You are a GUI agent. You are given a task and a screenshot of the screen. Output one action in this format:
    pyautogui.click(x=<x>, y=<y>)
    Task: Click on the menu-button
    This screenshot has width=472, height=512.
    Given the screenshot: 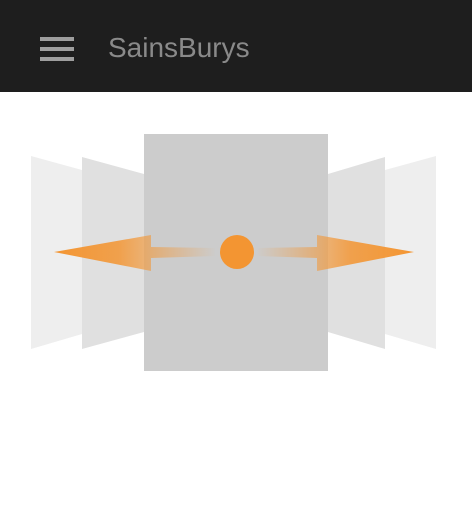 What is the action you would take?
    pyautogui.click(x=56, y=48)
    